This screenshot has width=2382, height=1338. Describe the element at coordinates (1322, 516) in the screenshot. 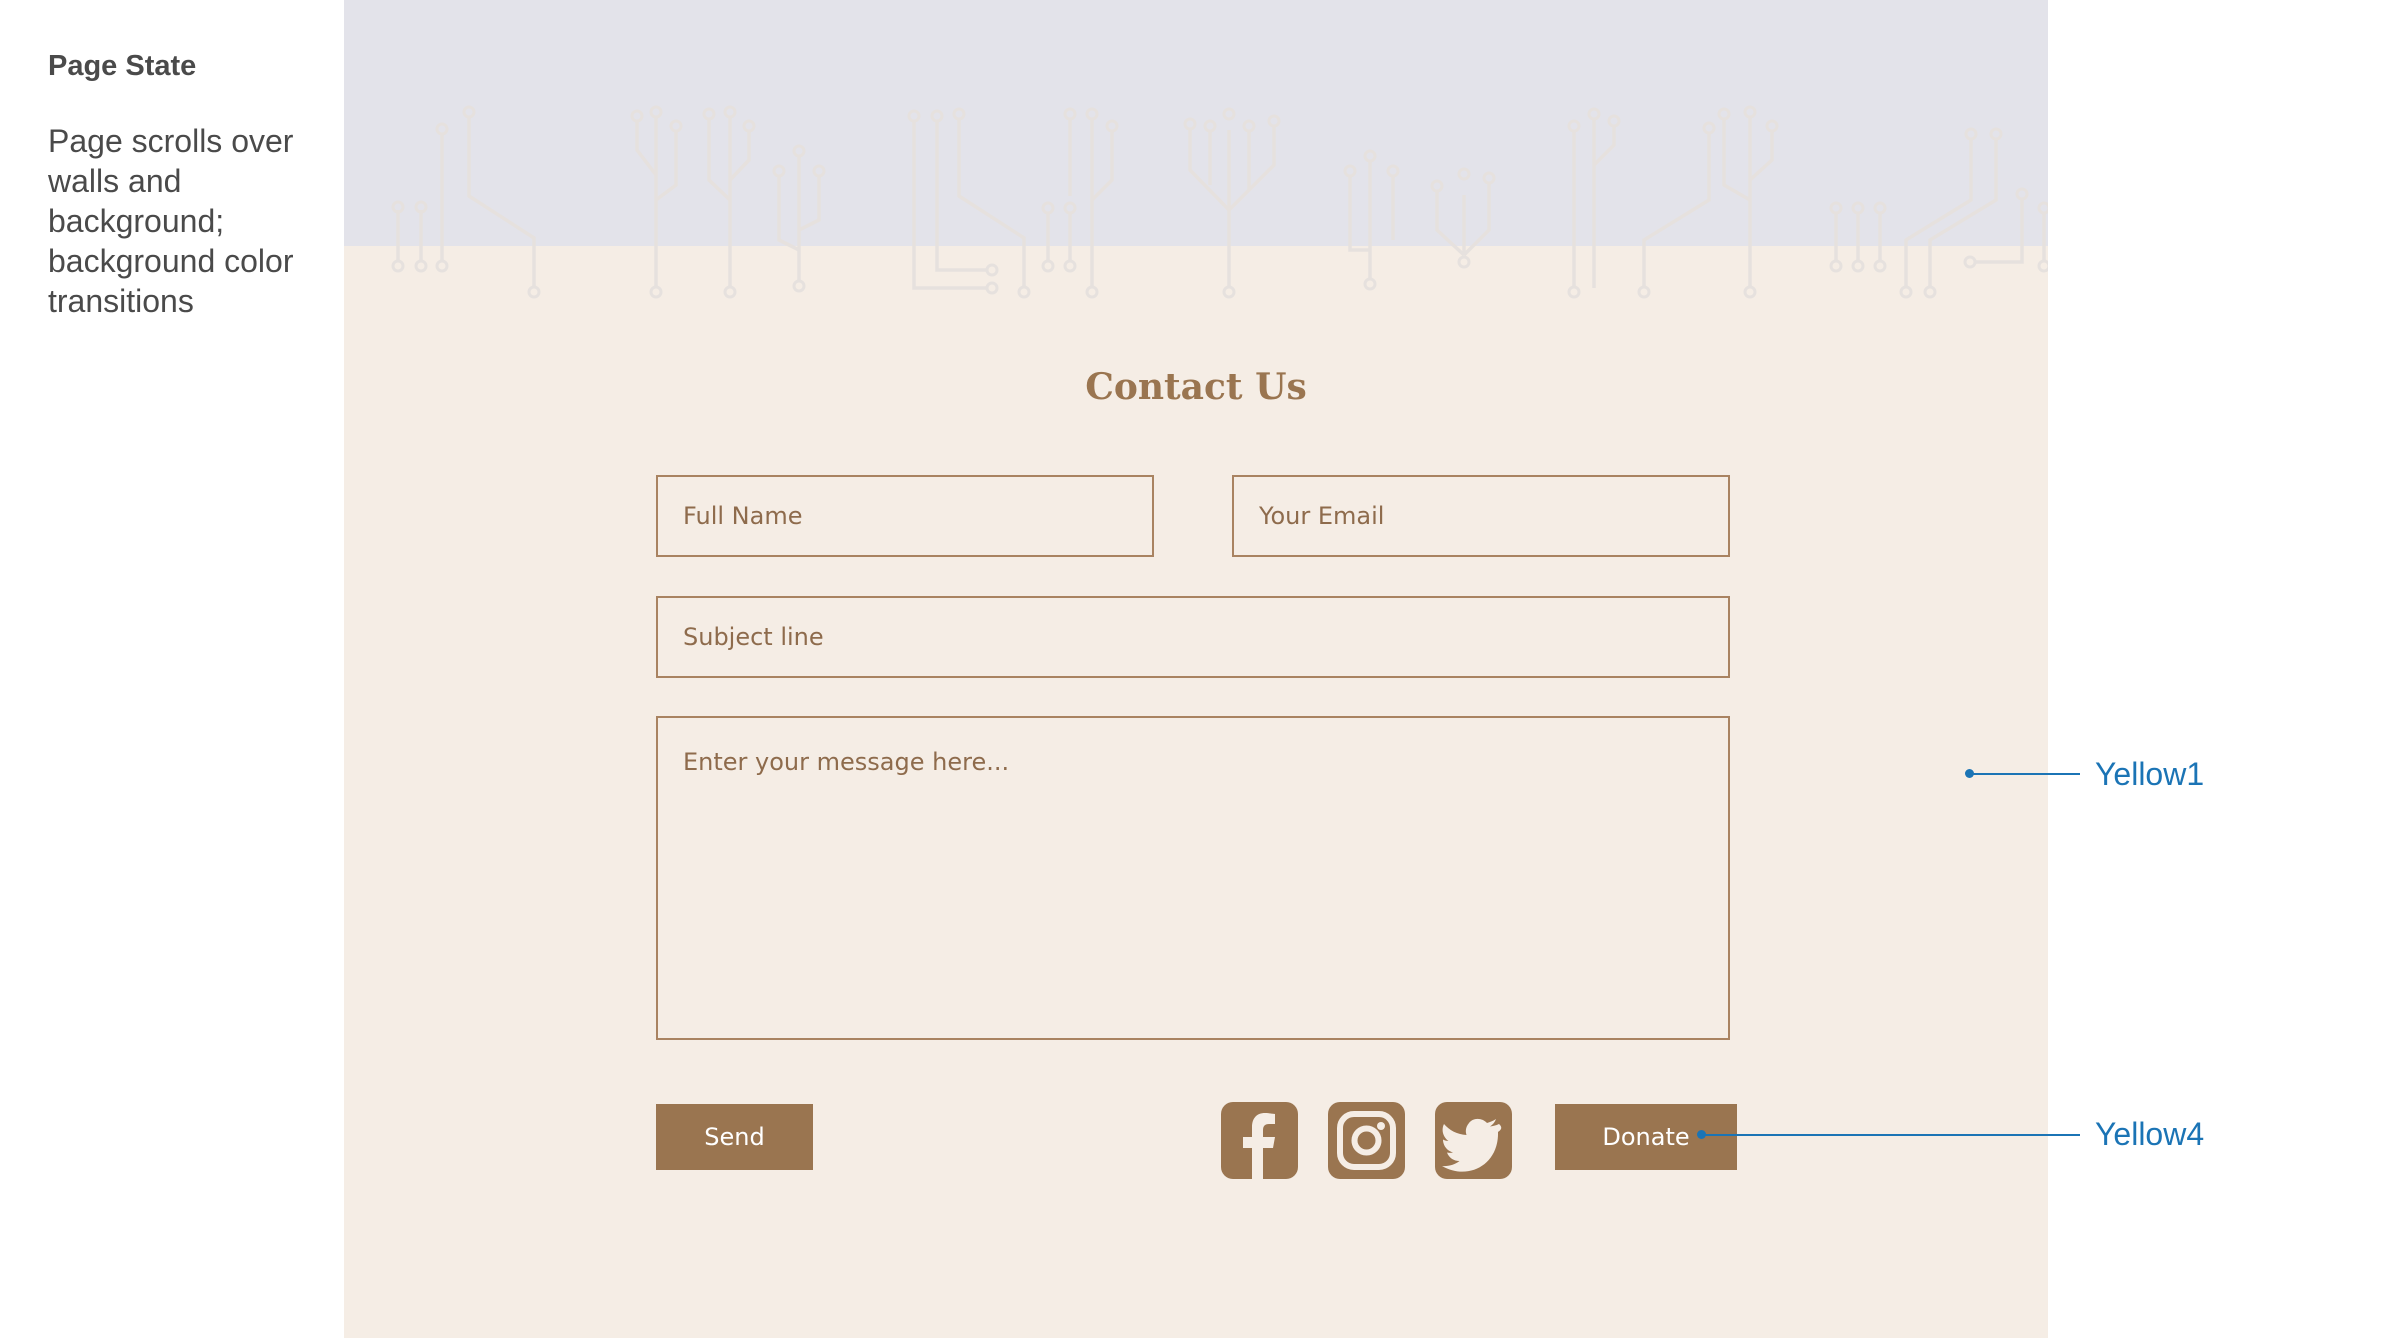

I see `email-placeholder: Your Email` at that location.